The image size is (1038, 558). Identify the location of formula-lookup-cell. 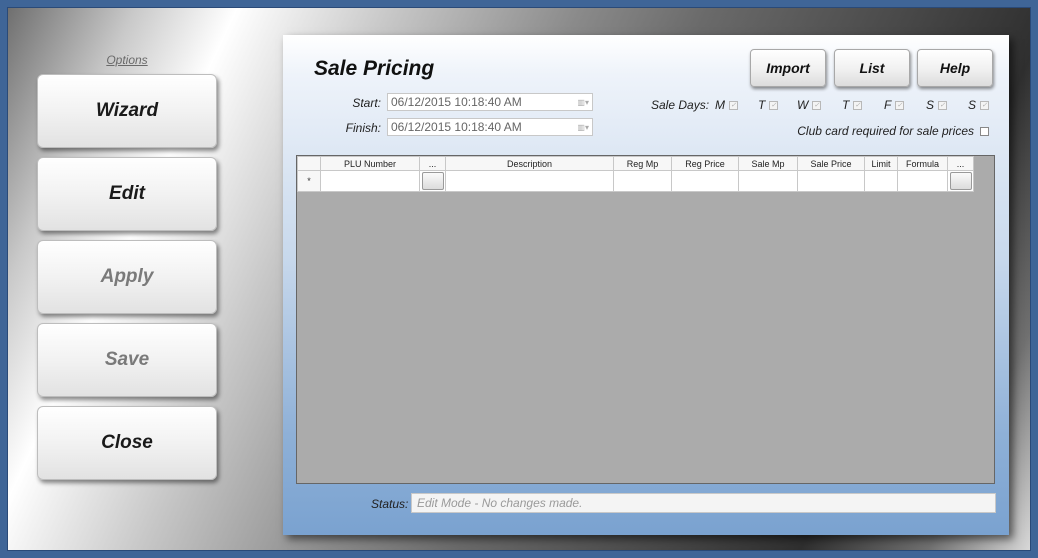
(960, 181).